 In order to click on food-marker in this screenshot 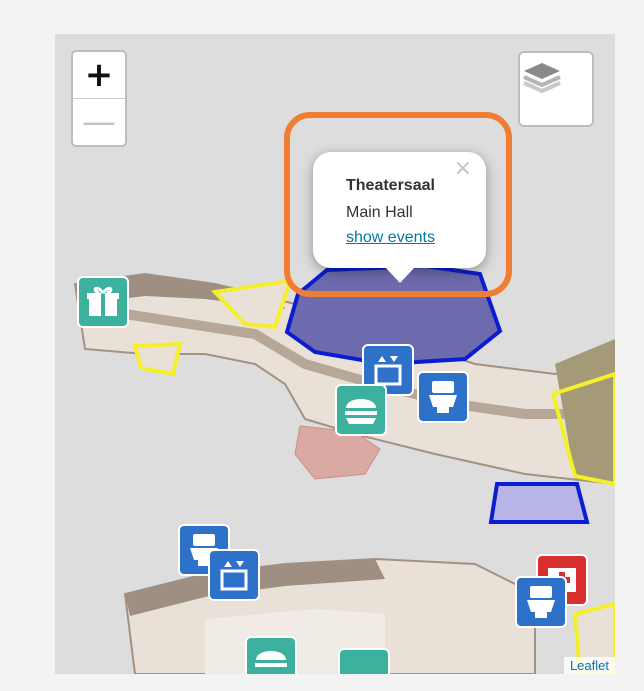, I will do `click(361, 410)`.